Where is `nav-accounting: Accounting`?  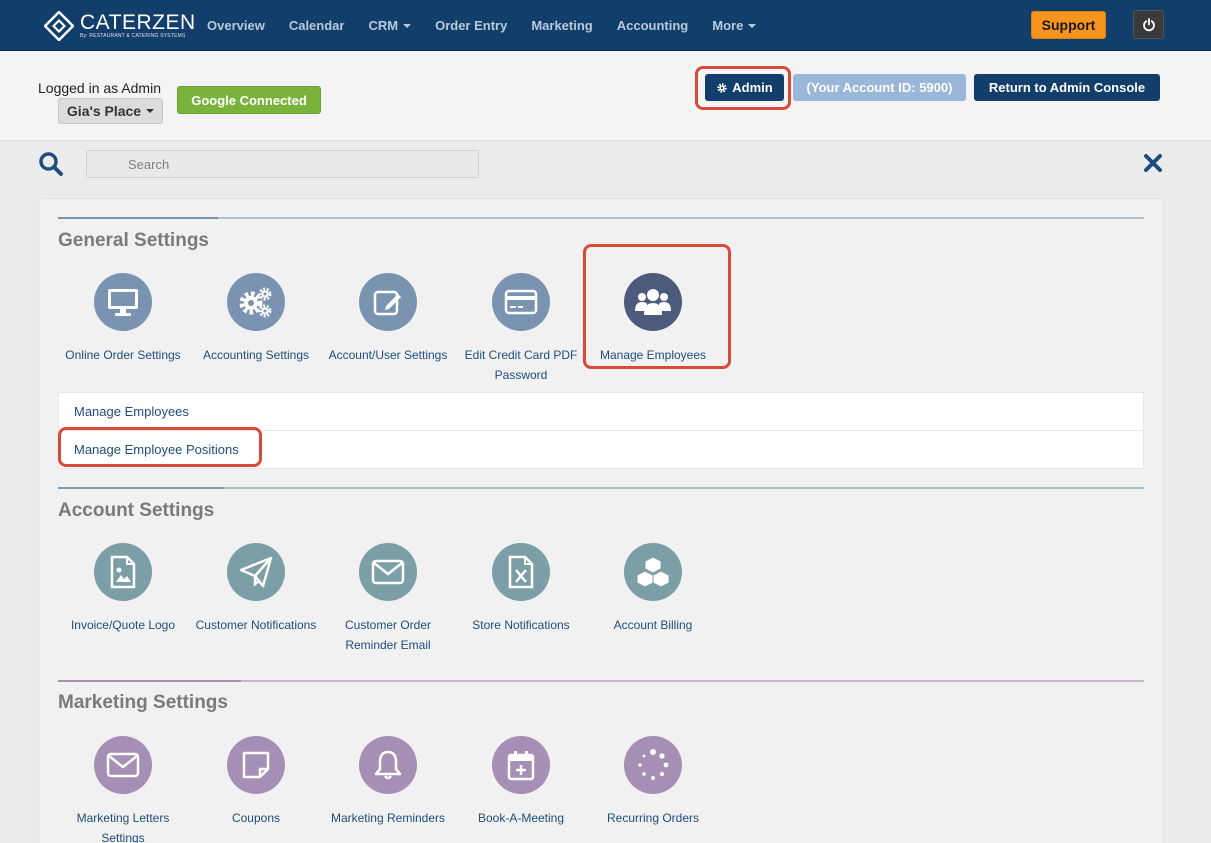 nav-accounting: Accounting is located at coordinates (653, 25).